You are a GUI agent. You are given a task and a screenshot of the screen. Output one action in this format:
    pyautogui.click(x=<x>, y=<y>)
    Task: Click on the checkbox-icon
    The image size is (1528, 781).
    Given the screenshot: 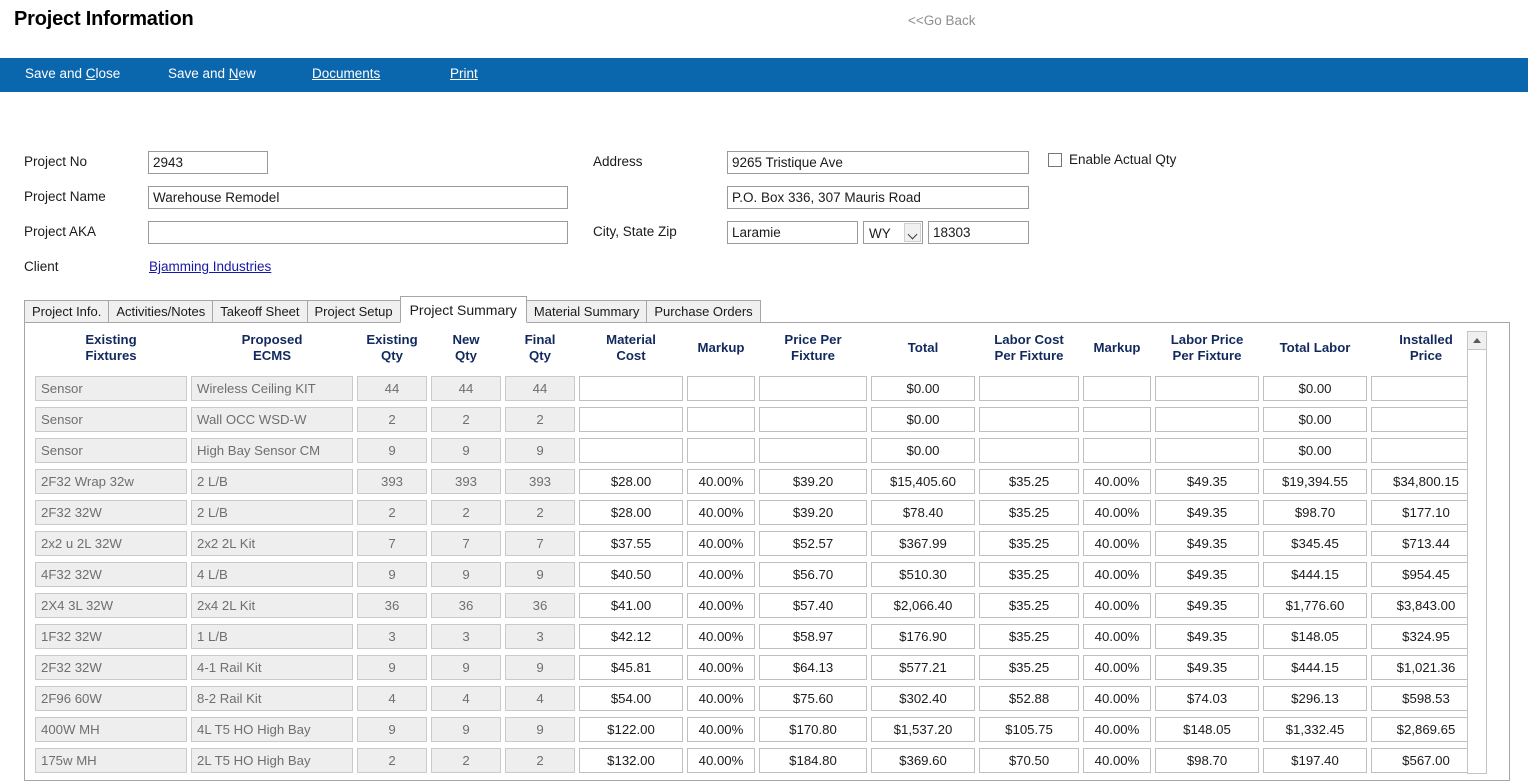 What is the action you would take?
    pyautogui.click(x=1055, y=159)
    